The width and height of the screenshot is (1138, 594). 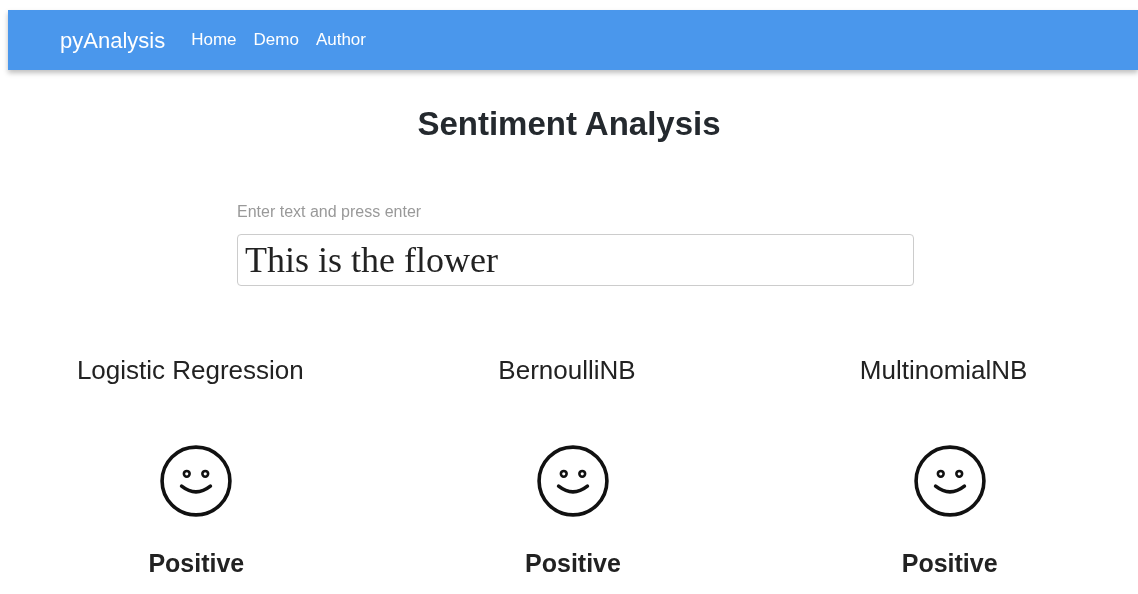 What do you see at coordinates (567, 370) in the screenshot?
I see `model-name: BernoulliNB` at bounding box center [567, 370].